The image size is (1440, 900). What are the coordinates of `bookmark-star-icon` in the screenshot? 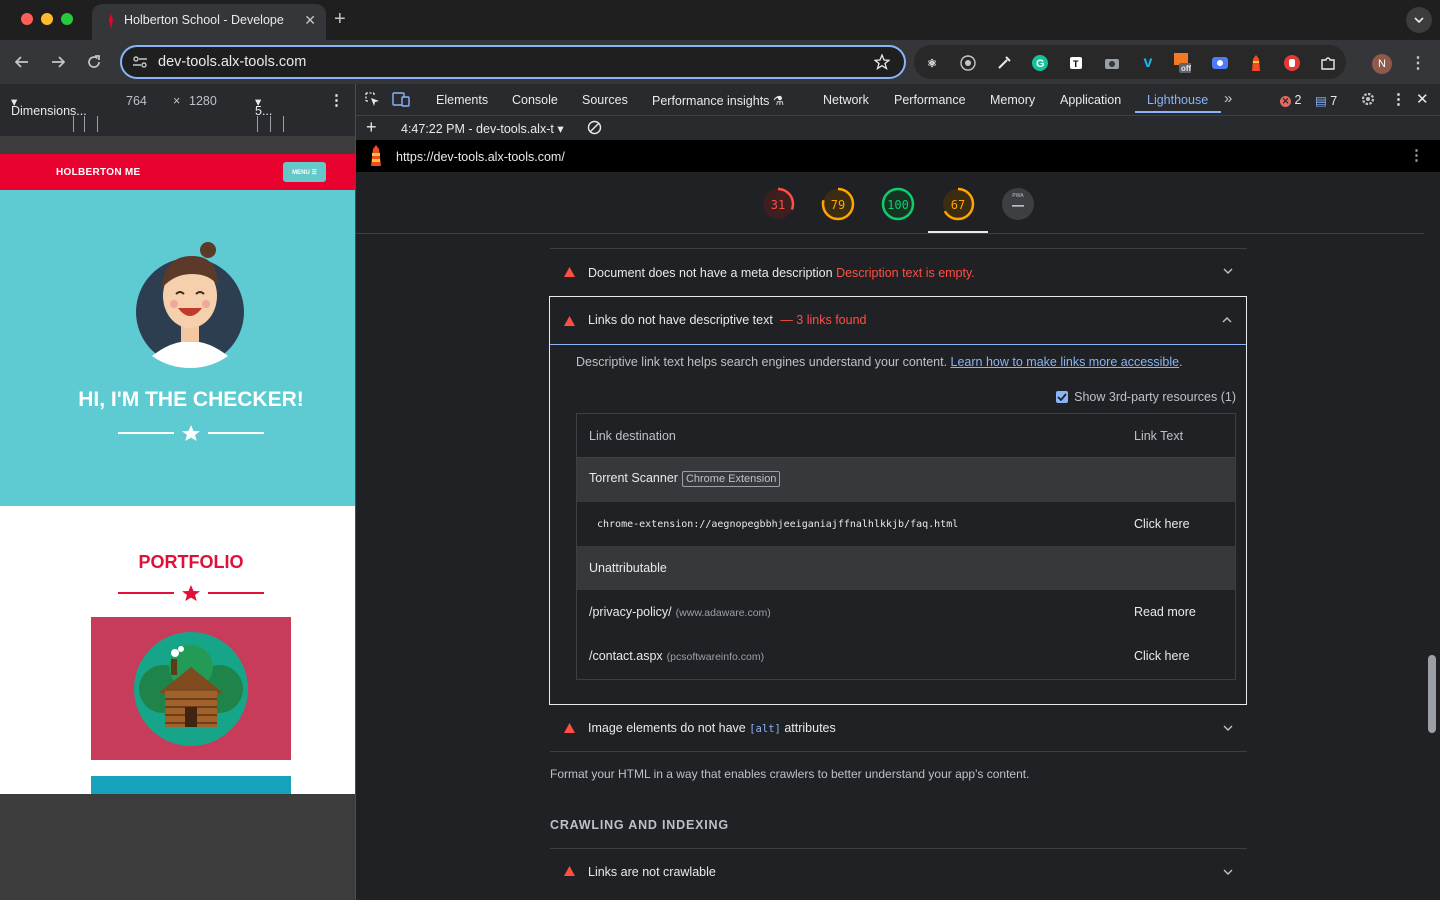 It's located at (882, 62).